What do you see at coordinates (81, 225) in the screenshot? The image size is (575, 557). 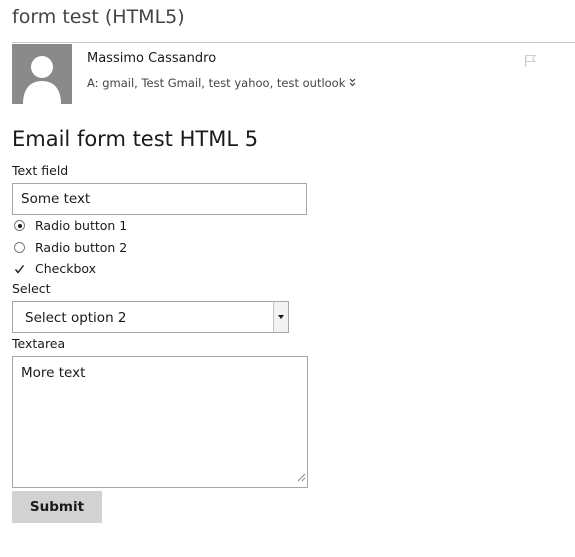 I see `radio-label-1: Radio button 1` at bounding box center [81, 225].